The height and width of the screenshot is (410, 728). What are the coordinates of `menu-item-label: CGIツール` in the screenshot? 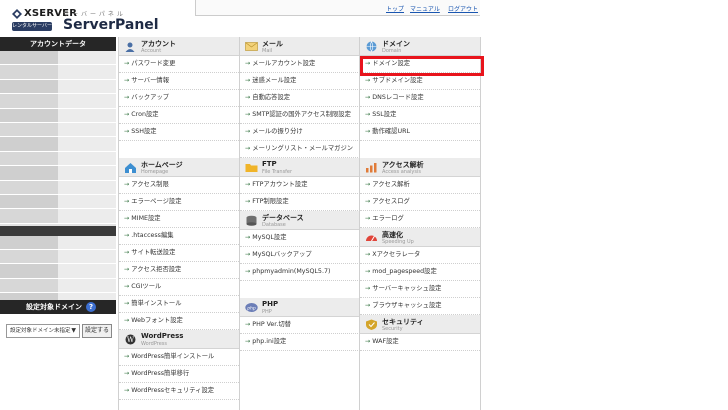 It's located at (146, 286).